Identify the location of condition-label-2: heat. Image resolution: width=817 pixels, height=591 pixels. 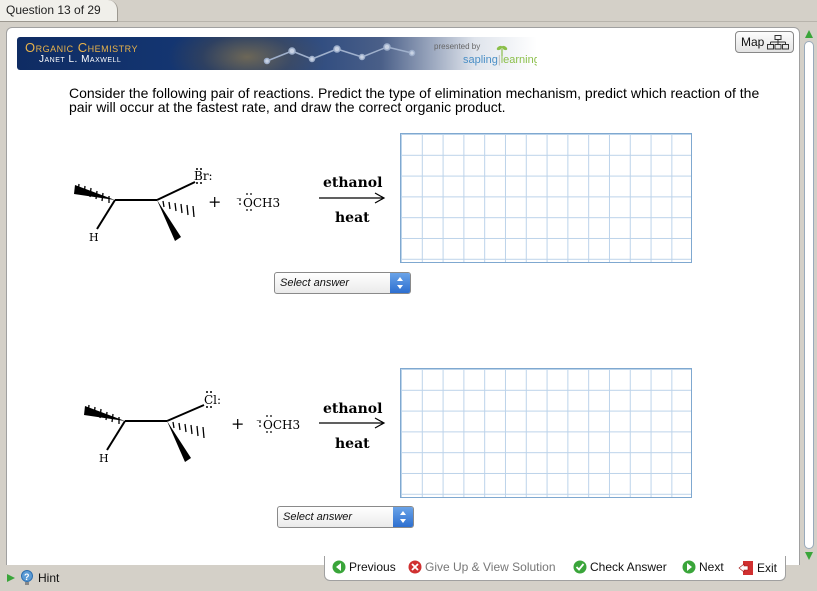
(352, 444).